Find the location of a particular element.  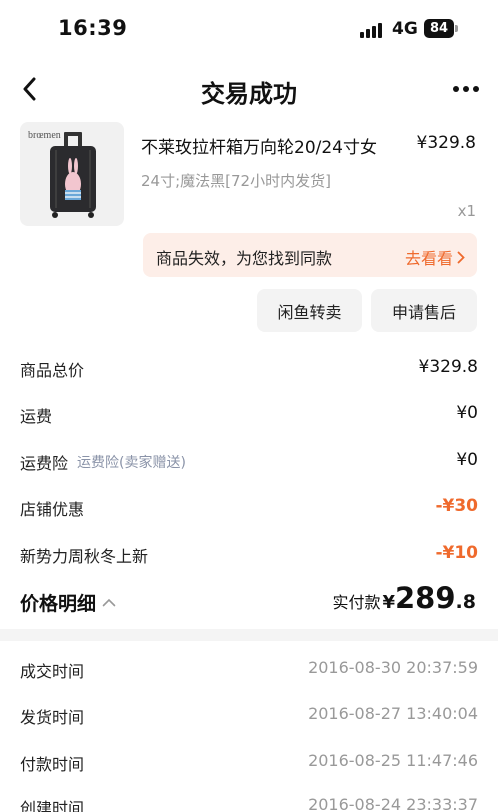

after-sale-button: 申请售后 is located at coordinates (424, 310).